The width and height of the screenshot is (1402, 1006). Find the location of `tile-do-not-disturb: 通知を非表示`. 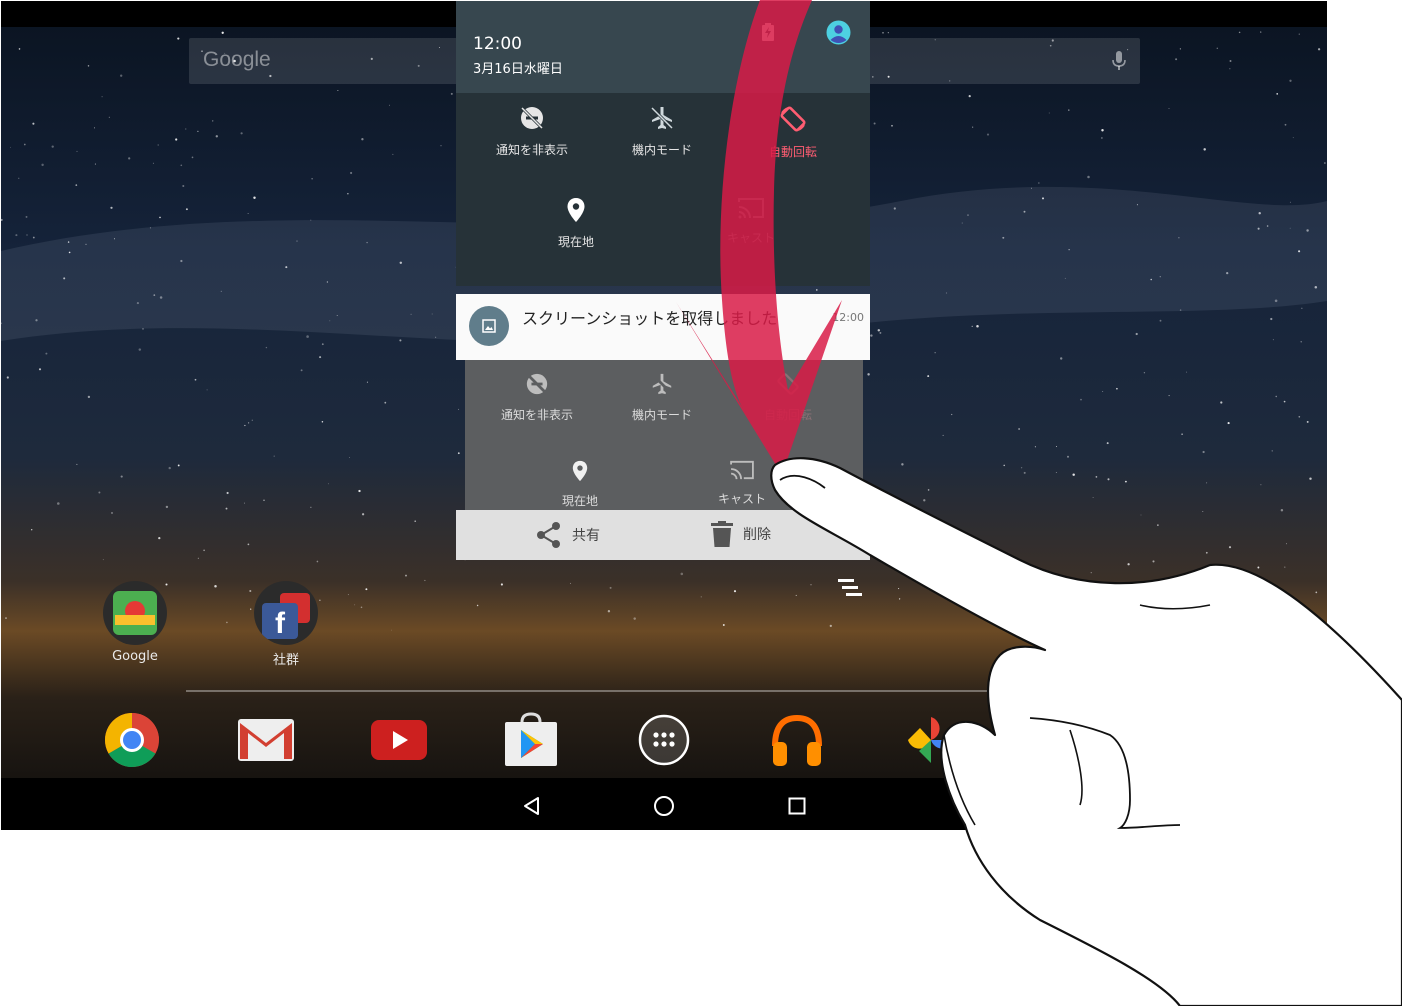

tile-do-not-disturb: 通知を非表示 is located at coordinates (532, 131).